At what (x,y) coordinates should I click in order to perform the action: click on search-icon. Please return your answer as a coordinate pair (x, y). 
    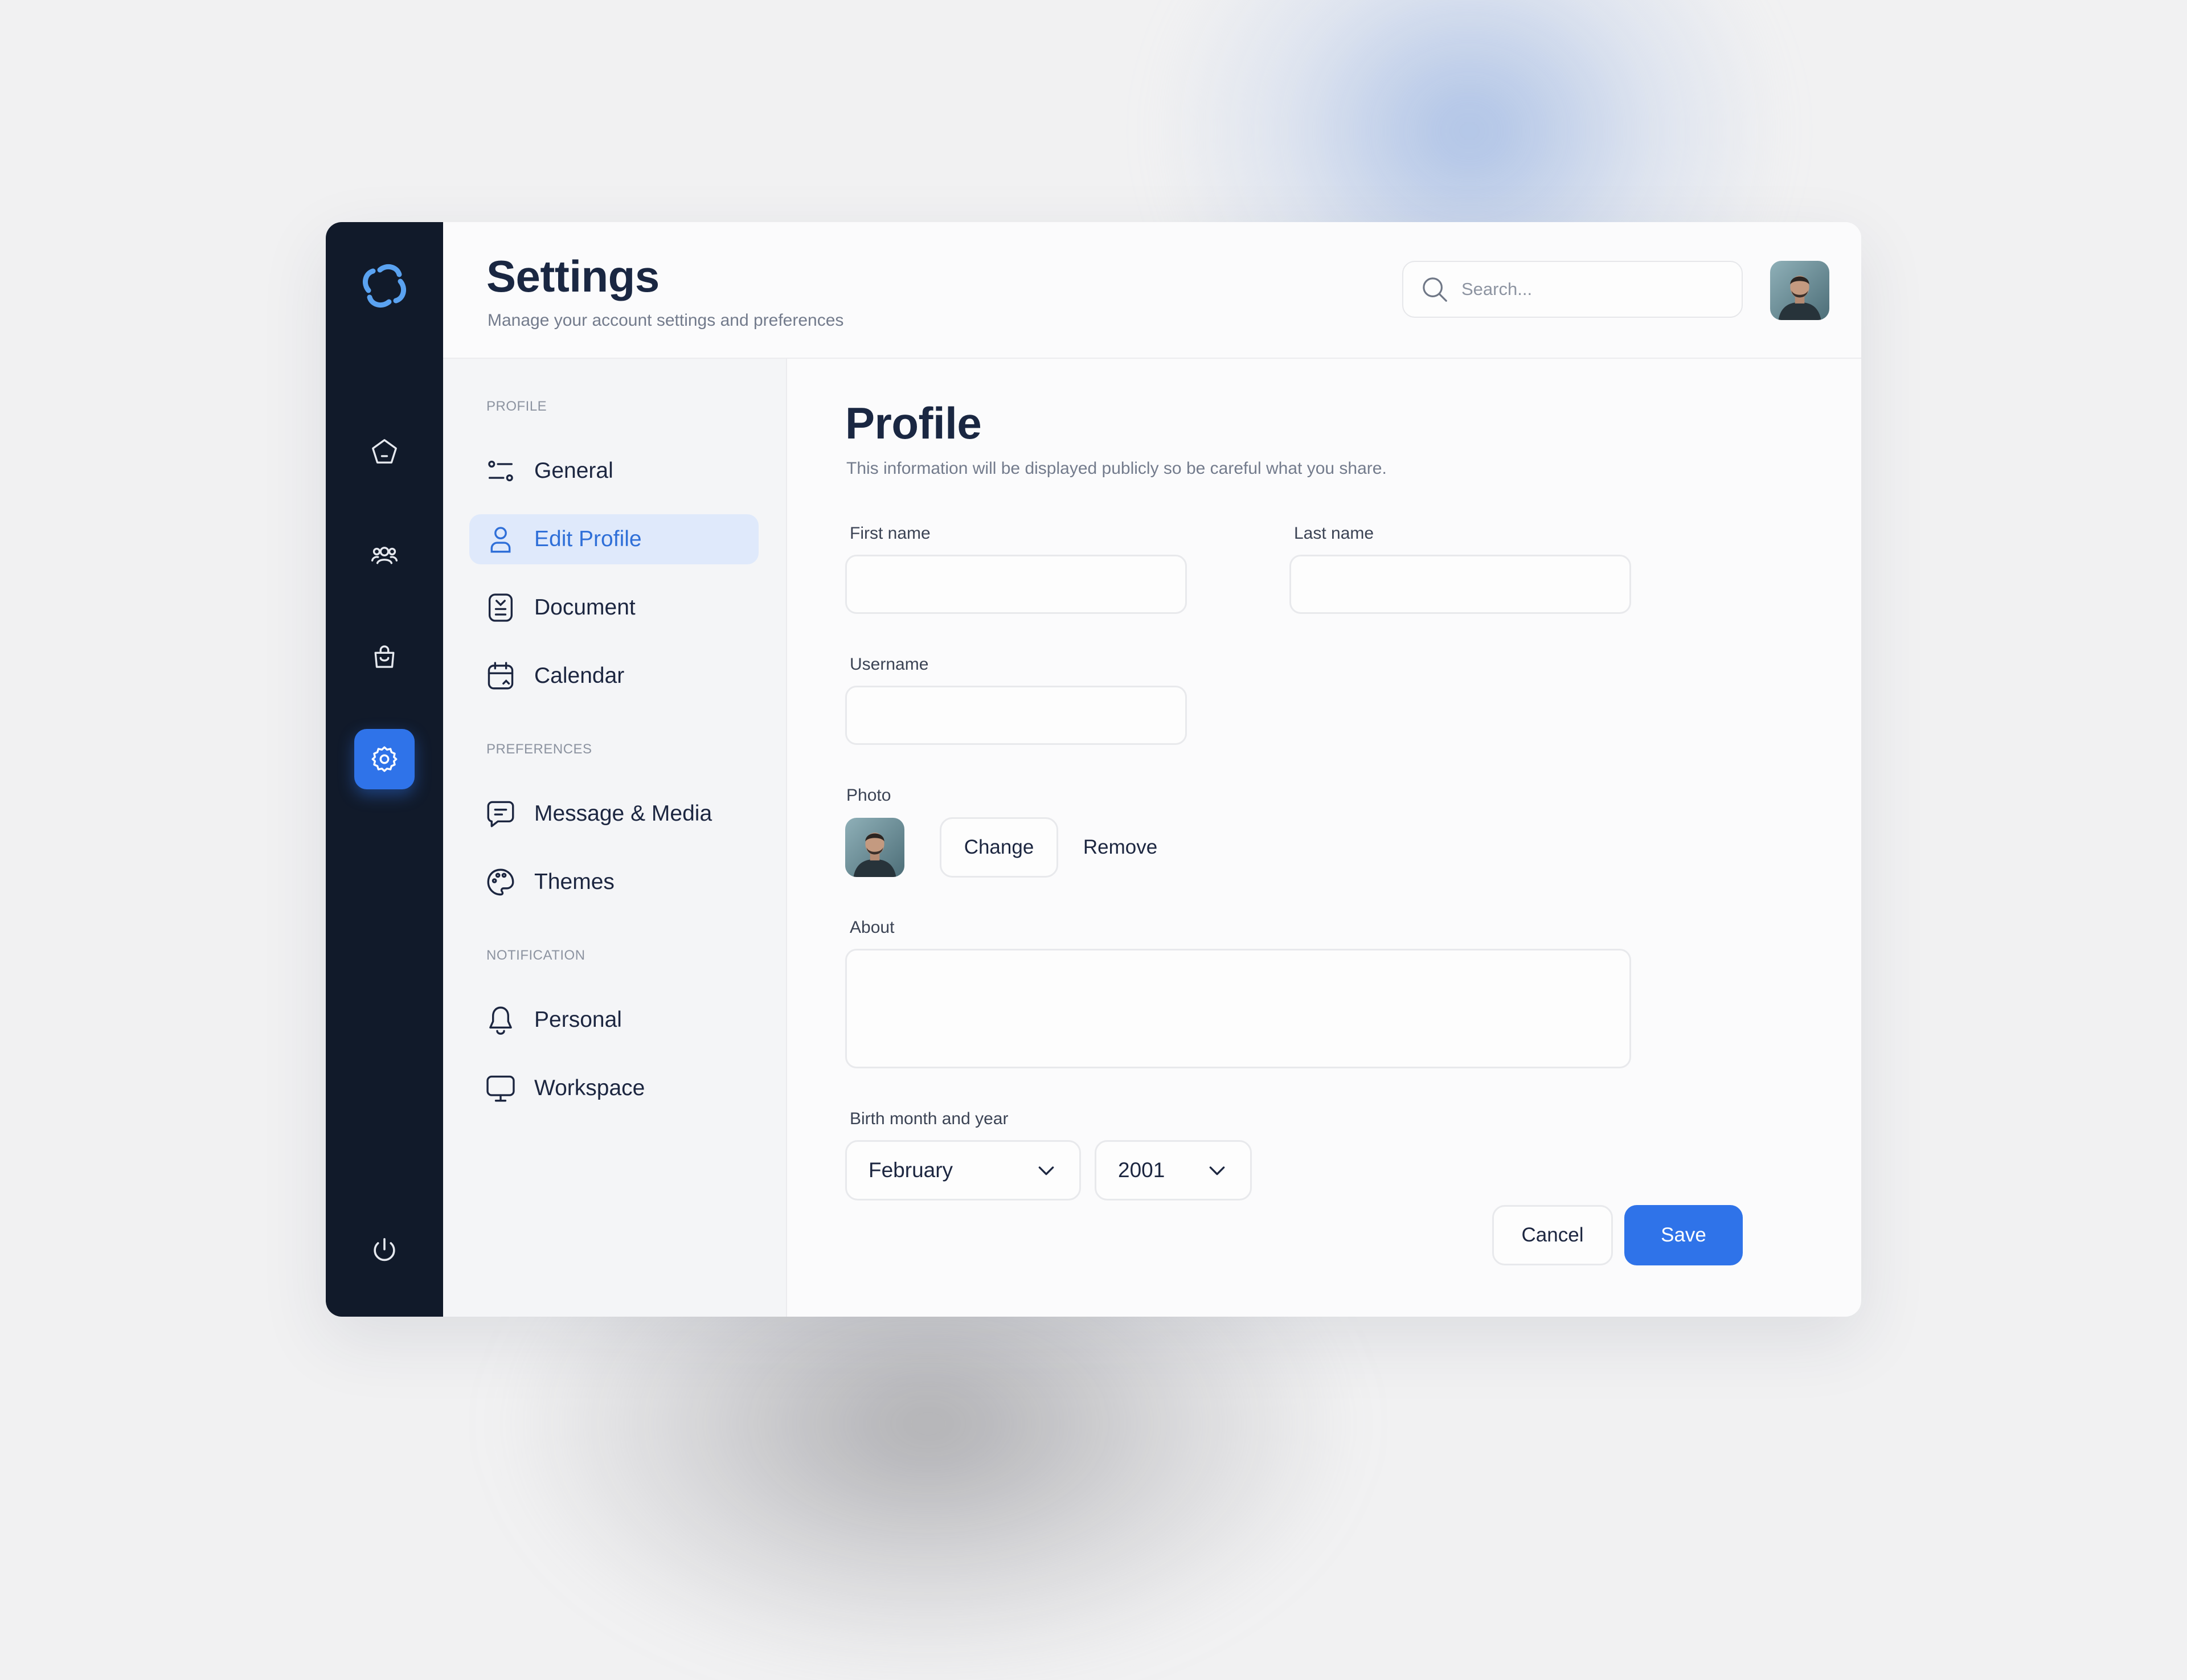
    Looking at the image, I should click on (1435, 289).